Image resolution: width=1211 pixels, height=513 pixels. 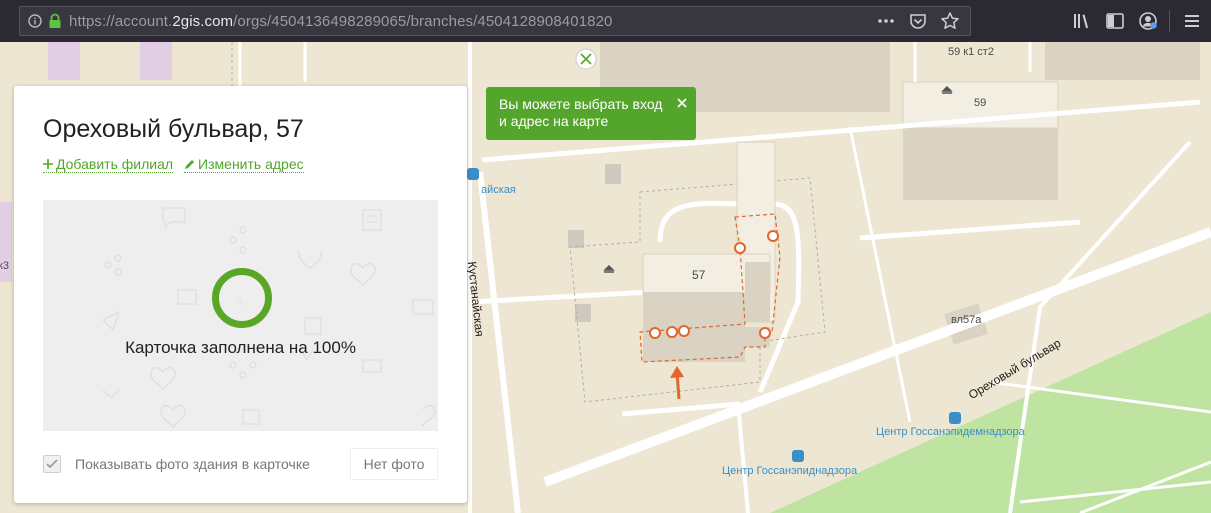 I want to click on more-icon, so click(x=886, y=21).